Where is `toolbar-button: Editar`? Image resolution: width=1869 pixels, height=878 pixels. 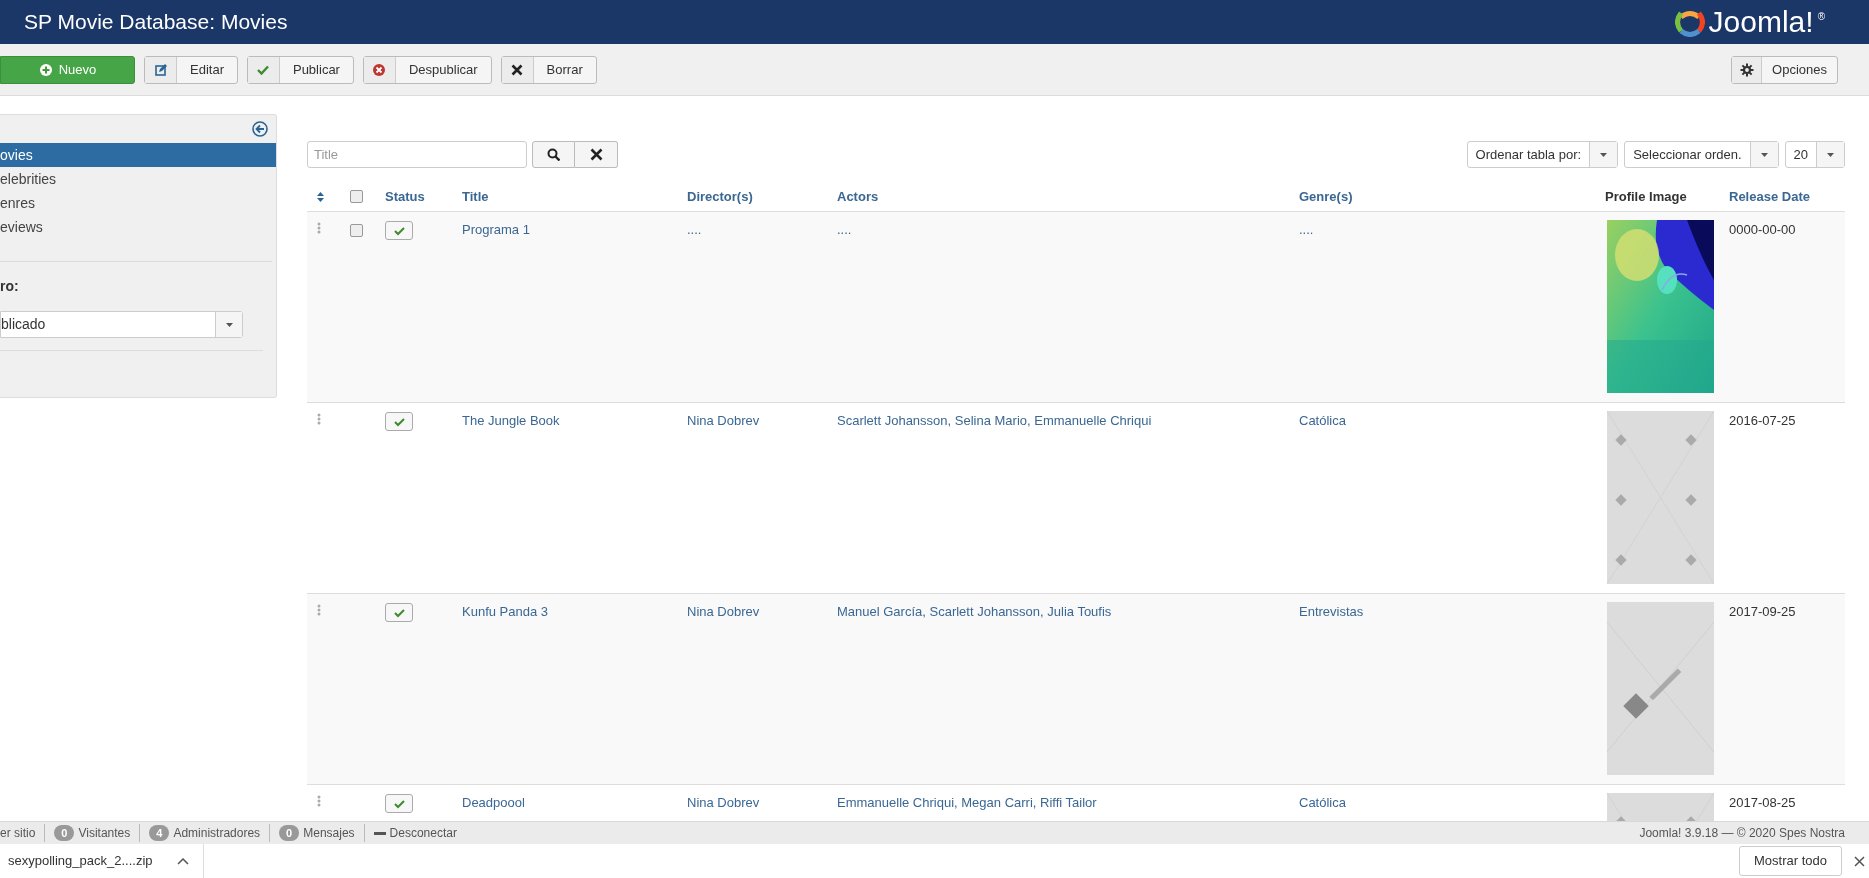 toolbar-button: Editar is located at coordinates (191, 69).